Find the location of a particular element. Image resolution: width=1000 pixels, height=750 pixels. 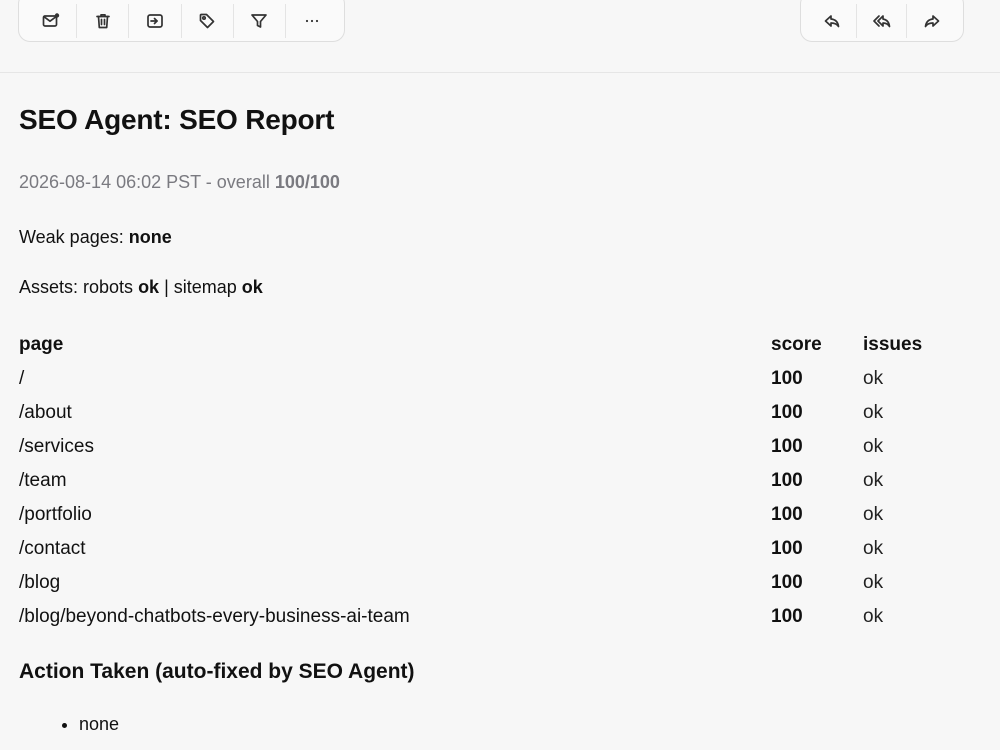

table-row: /portfolio 100 ok is located at coordinates (484, 515).